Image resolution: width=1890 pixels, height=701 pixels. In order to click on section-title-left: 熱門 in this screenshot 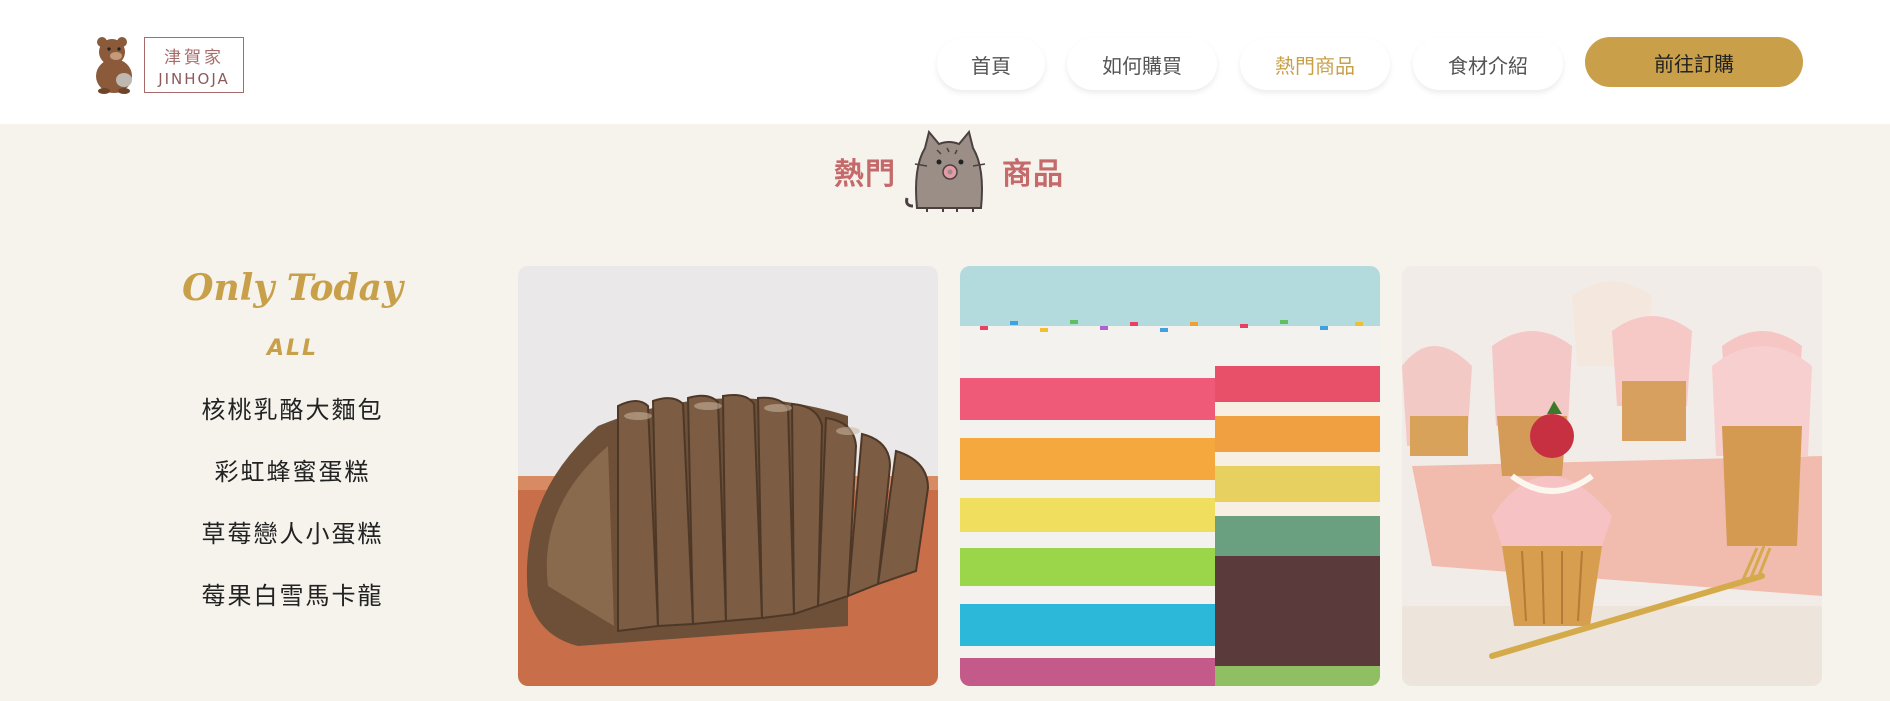, I will do `click(865, 174)`.